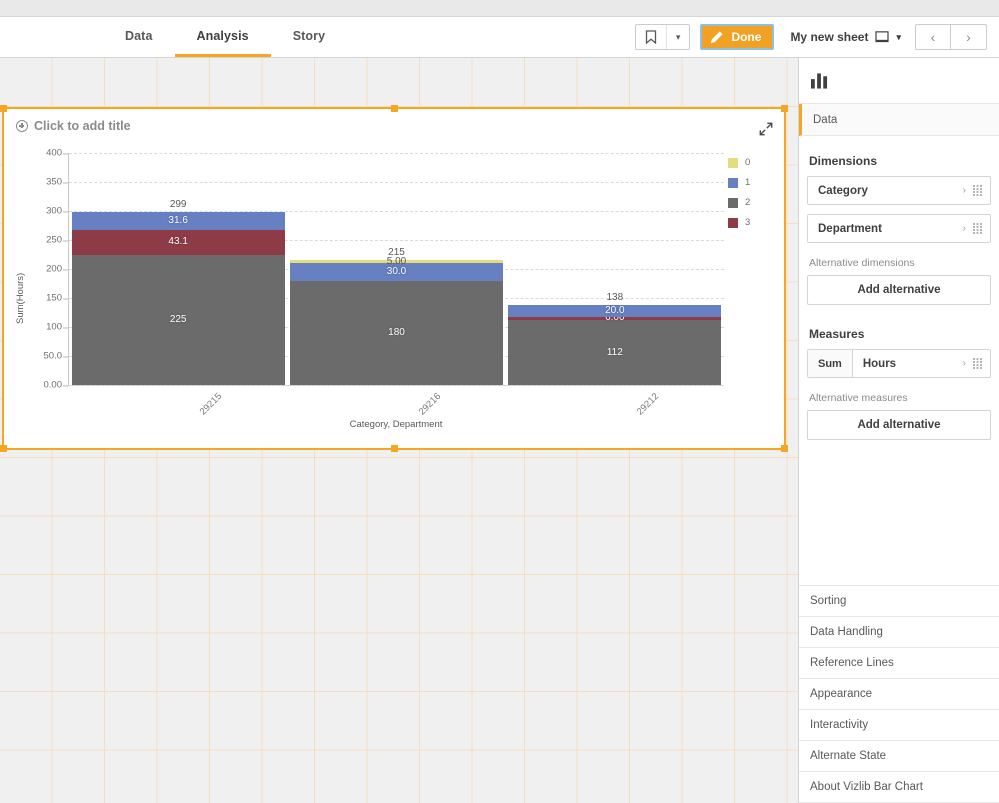 The height and width of the screenshot is (803, 999). What do you see at coordinates (839, 725) in the screenshot?
I see `panel-section-label: Interactivity` at bounding box center [839, 725].